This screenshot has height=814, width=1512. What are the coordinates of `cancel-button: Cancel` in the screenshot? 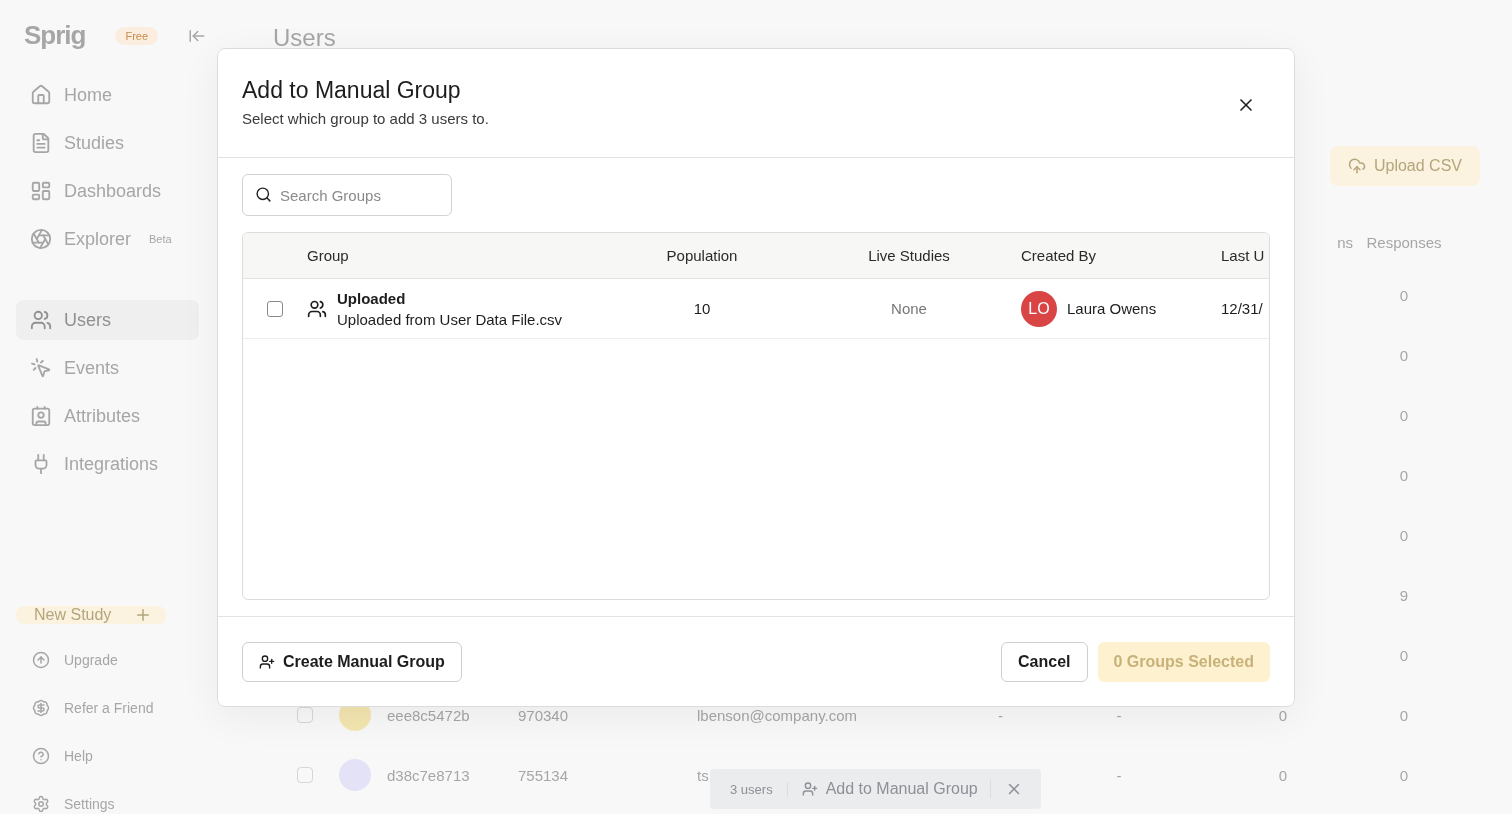 It's located at (1044, 661).